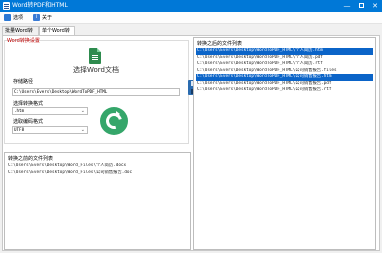 The image size is (382, 253). Describe the element at coordinates (191, 6) in the screenshot. I see `title-bar: Word转PDF和HTML — ✕` at that location.